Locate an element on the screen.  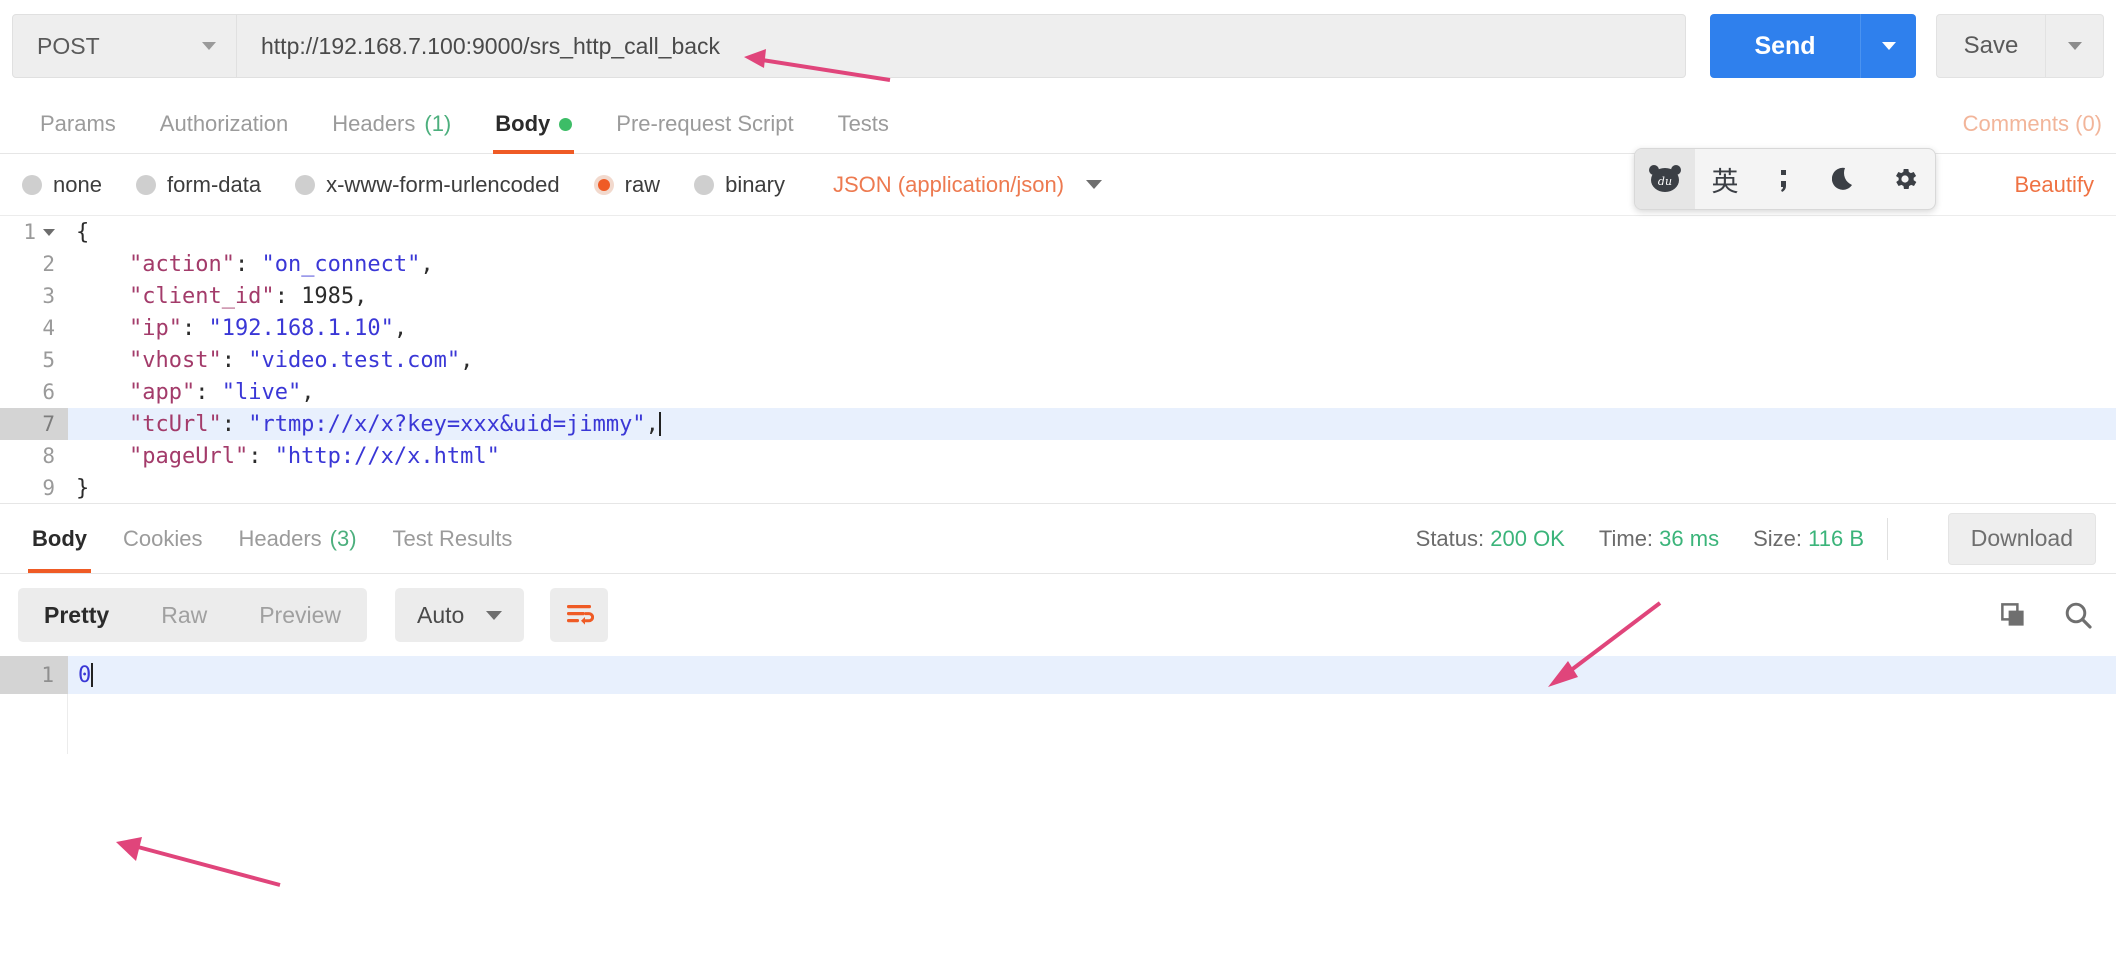
code-text: } is located at coordinates (78, 488).